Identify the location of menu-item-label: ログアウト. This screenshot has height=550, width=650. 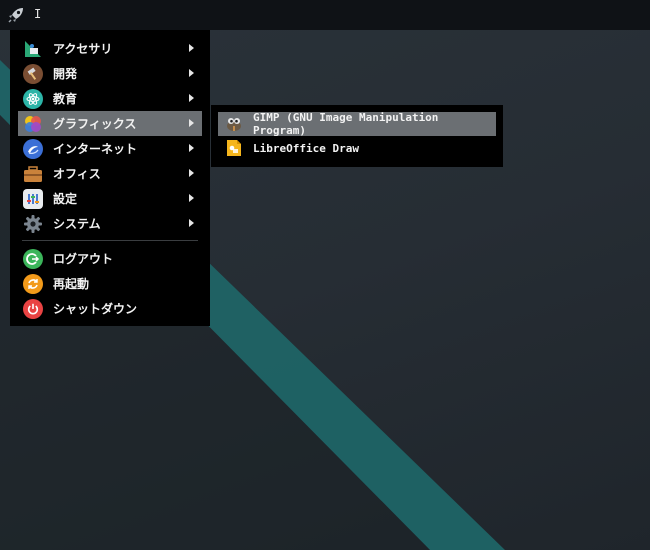
(83, 259).